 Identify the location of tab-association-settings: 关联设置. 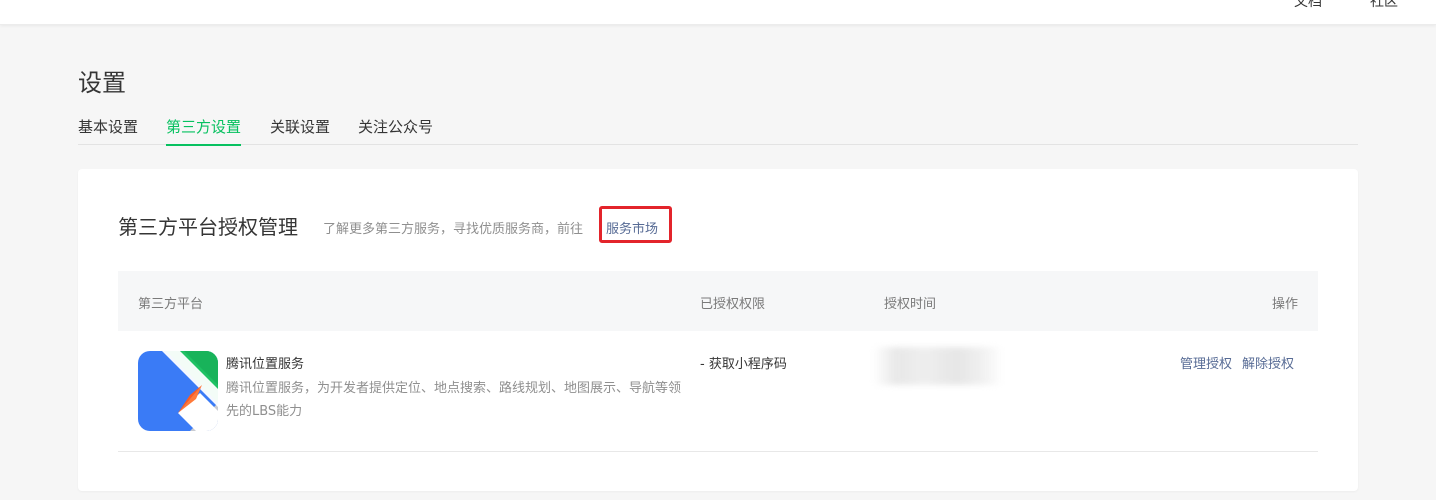
(300, 131).